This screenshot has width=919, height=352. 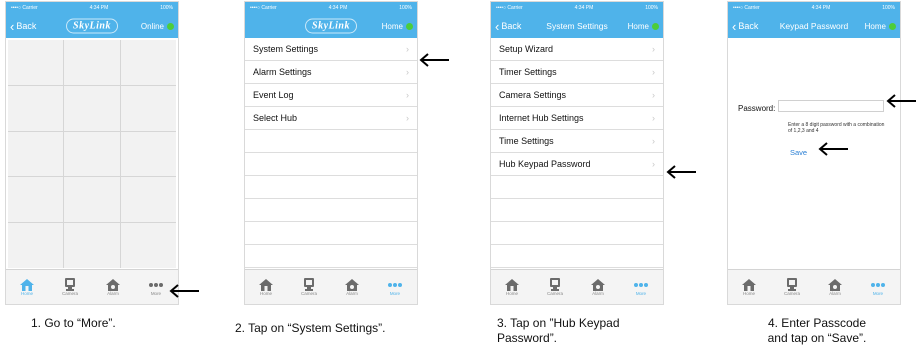 What do you see at coordinates (273, 95) in the screenshot?
I see `menu-item-label: Event Log` at bounding box center [273, 95].